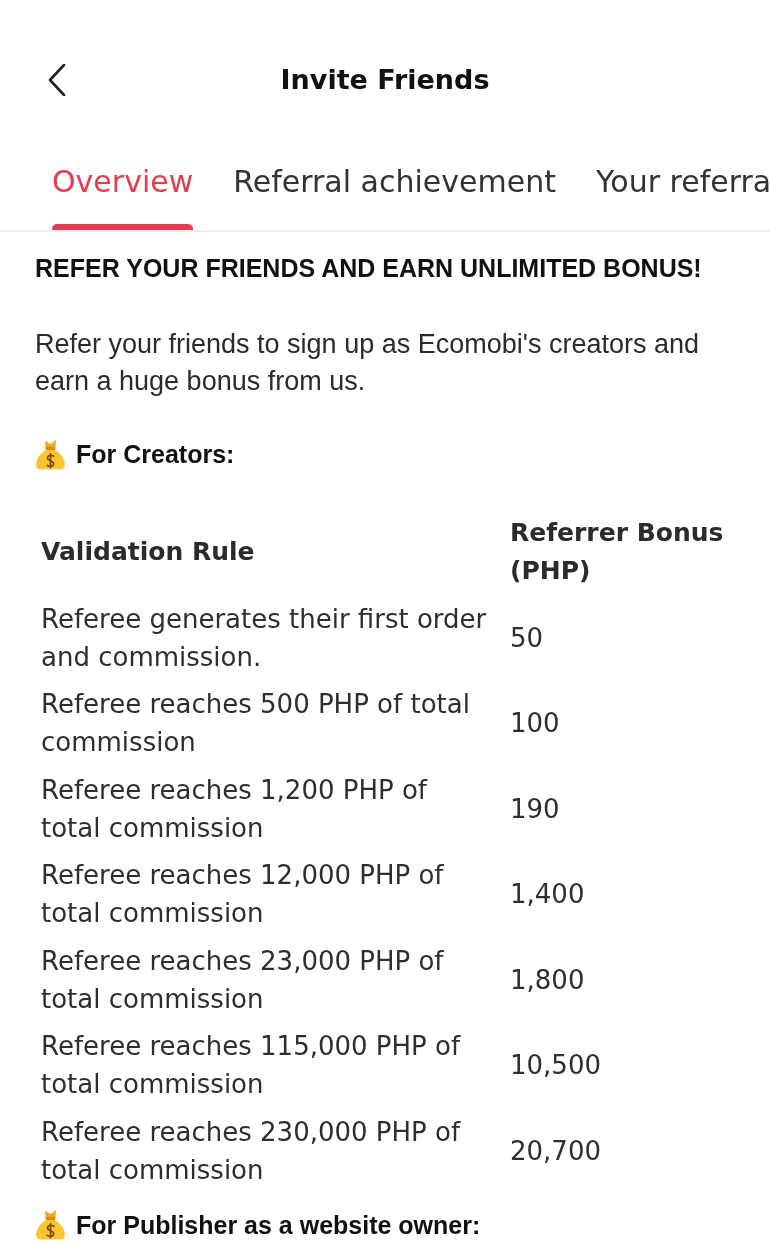 Image resolution: width=770 pixels, height=1250 pixels. What do you see at coordinates (243, 980) in the screenshot?
I see `table-cell-text: Referee reaches 23,000 PHP of total commission` at bounding box center [243, 980].